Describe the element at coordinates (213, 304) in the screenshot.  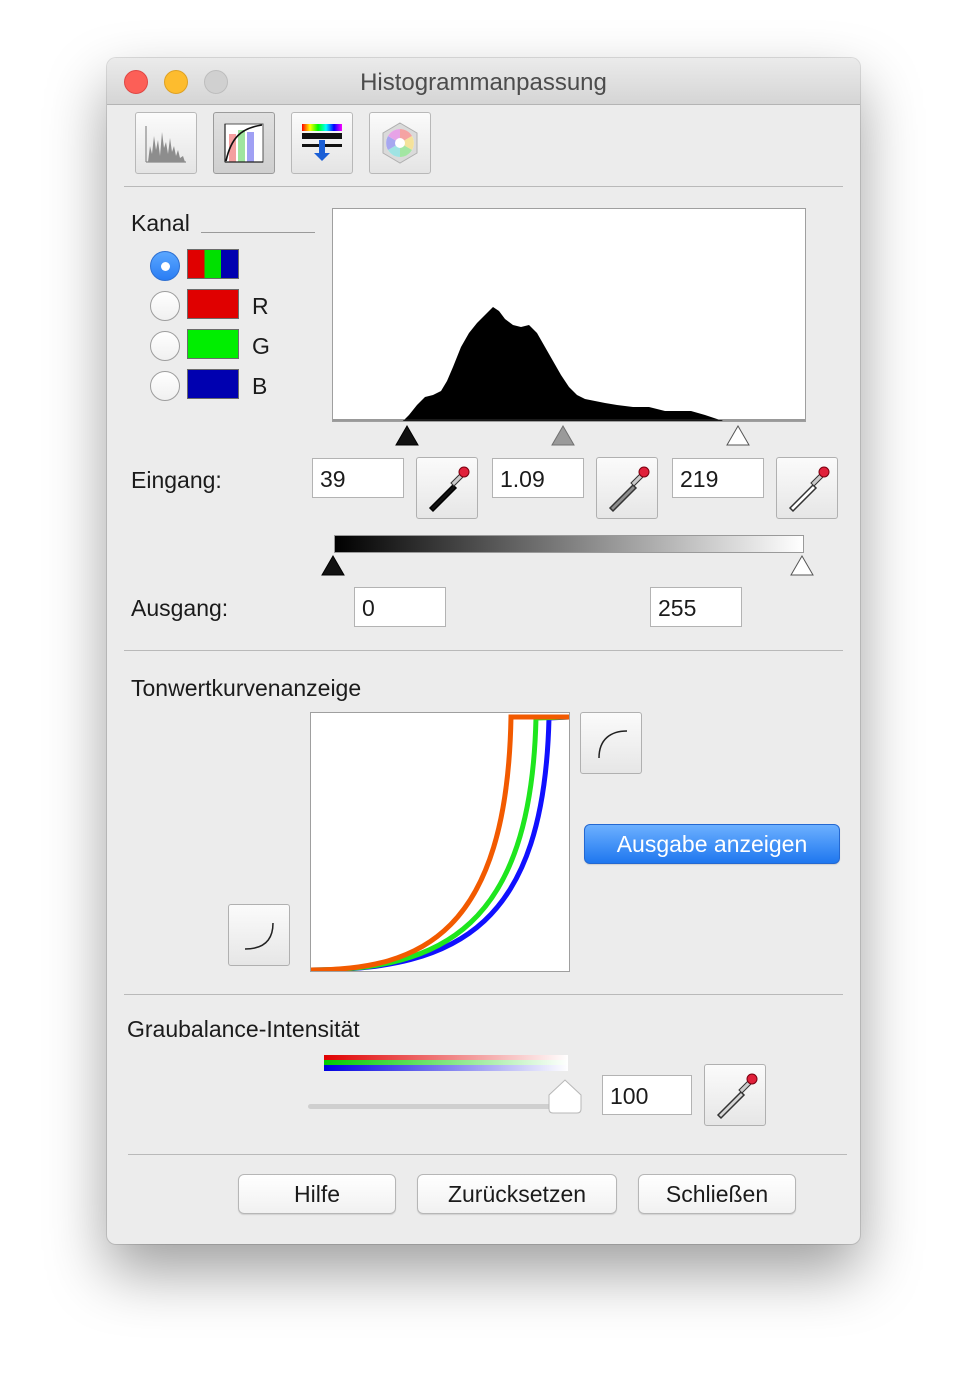
I see `red-swatch` at that location.